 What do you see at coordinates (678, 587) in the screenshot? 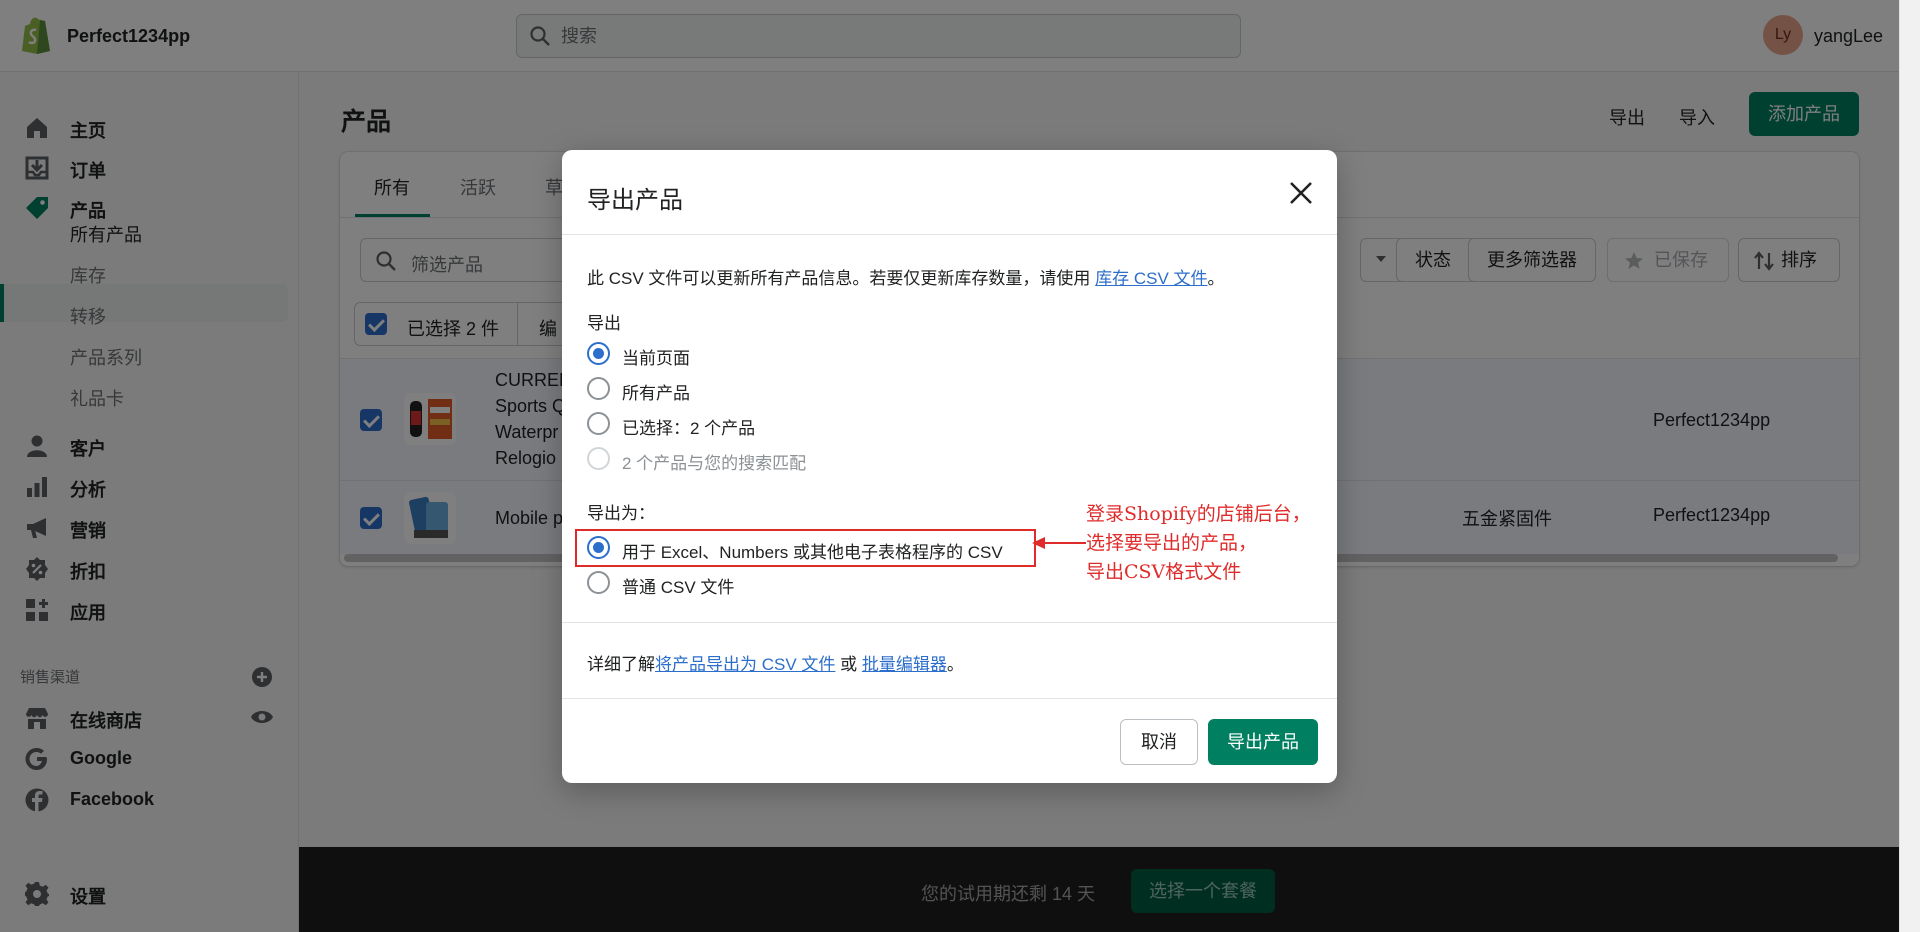
I see `radio-label: 普通 CSV 文件` at bounding box center [678, 587].